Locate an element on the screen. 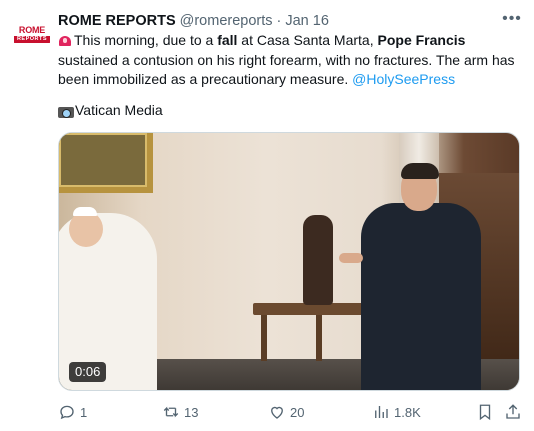 Image resolution: width=534 pixels, height=431 pixels. camera-emoji-icon is located at coordinates (66, 111).